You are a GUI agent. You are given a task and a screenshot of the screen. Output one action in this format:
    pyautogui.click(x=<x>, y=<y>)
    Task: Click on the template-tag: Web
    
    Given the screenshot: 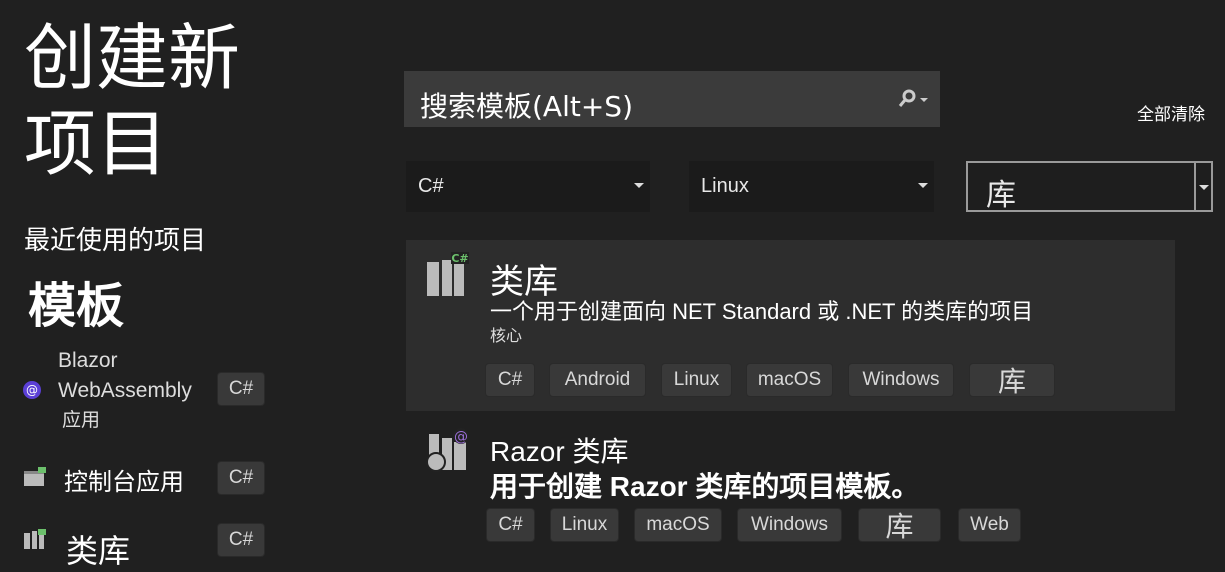 What is the action you would take?
    pyautogui.click(x=989, y=525)
    